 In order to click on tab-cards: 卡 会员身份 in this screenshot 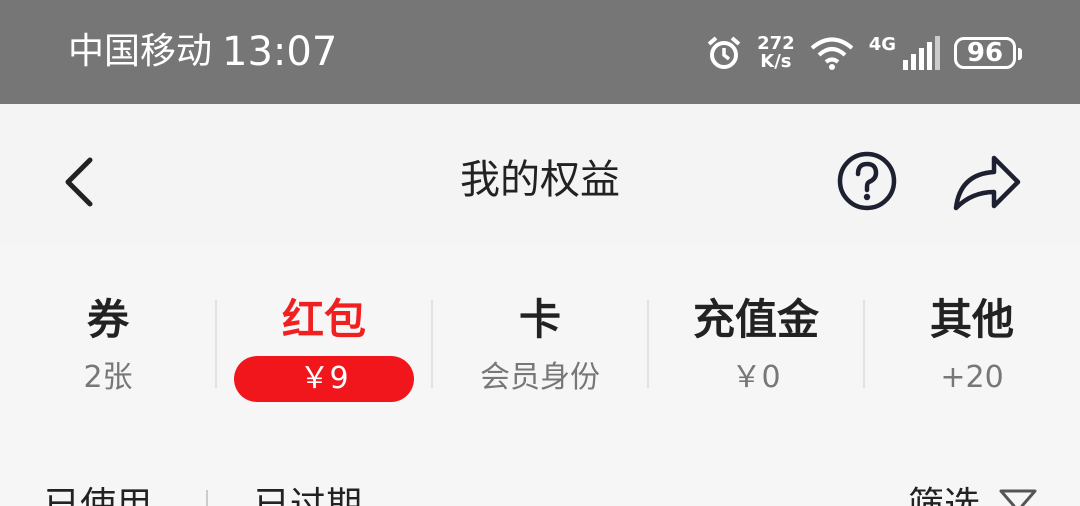, I will do `click(540, 345)`.